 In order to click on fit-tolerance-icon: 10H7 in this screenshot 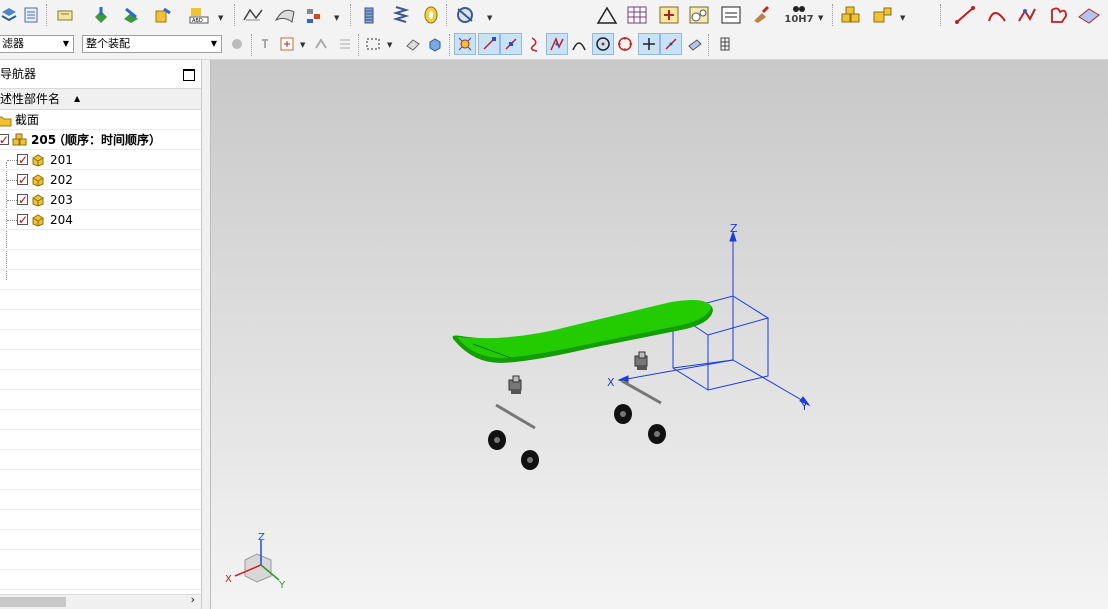, I will do `click(799, 15)`.